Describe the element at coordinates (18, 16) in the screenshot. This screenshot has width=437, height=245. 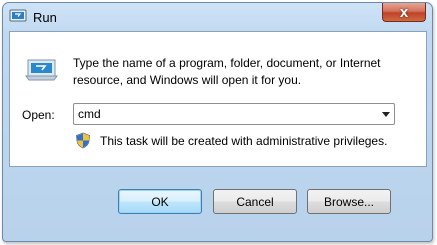
I see `run-app-icon` at that location.